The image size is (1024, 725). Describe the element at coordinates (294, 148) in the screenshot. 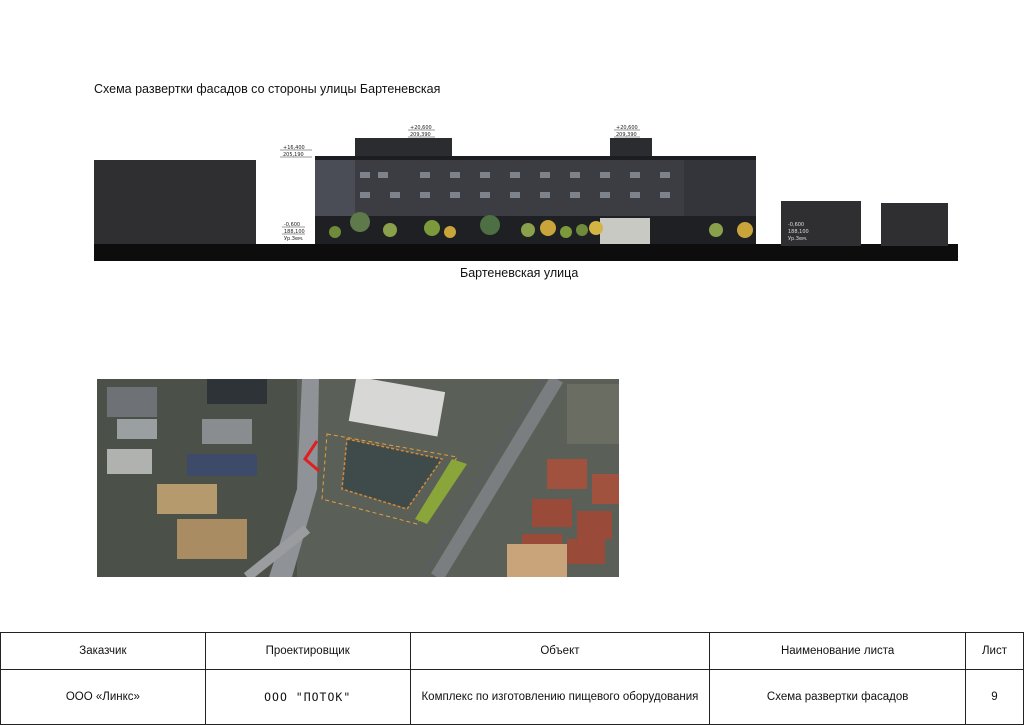

I see `elevation-mark-1-top: +16,400` at that location.